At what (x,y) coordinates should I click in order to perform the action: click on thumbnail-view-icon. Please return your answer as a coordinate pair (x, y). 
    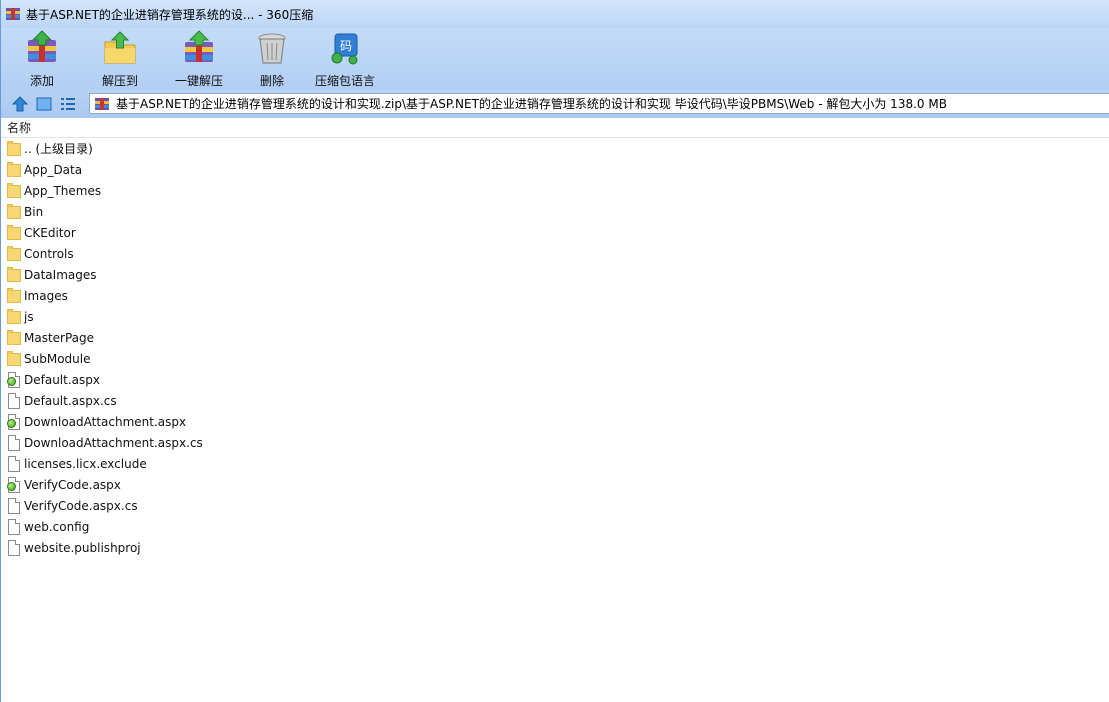
    Looking at the image, I should click on (44, 104).